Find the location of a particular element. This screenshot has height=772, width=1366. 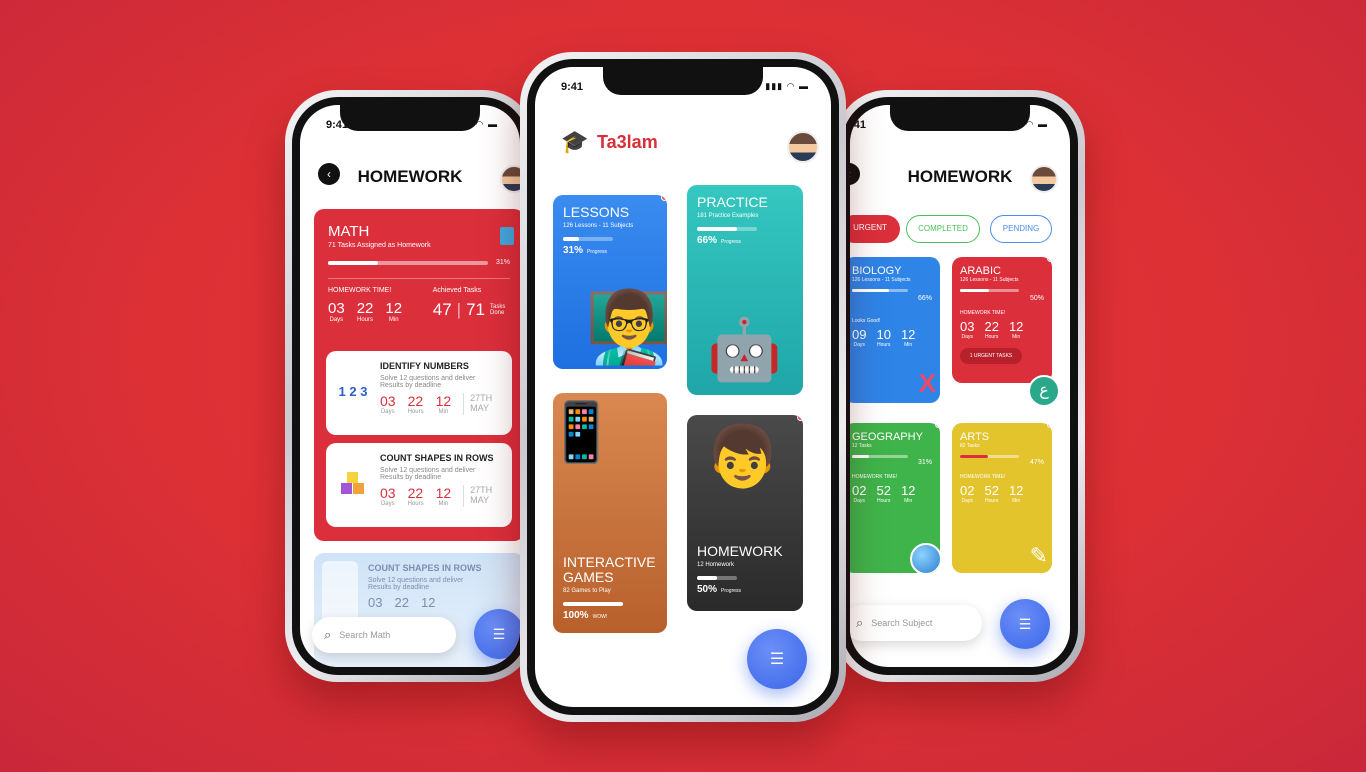

math-progress-bar is located at coordinates (408, 262).